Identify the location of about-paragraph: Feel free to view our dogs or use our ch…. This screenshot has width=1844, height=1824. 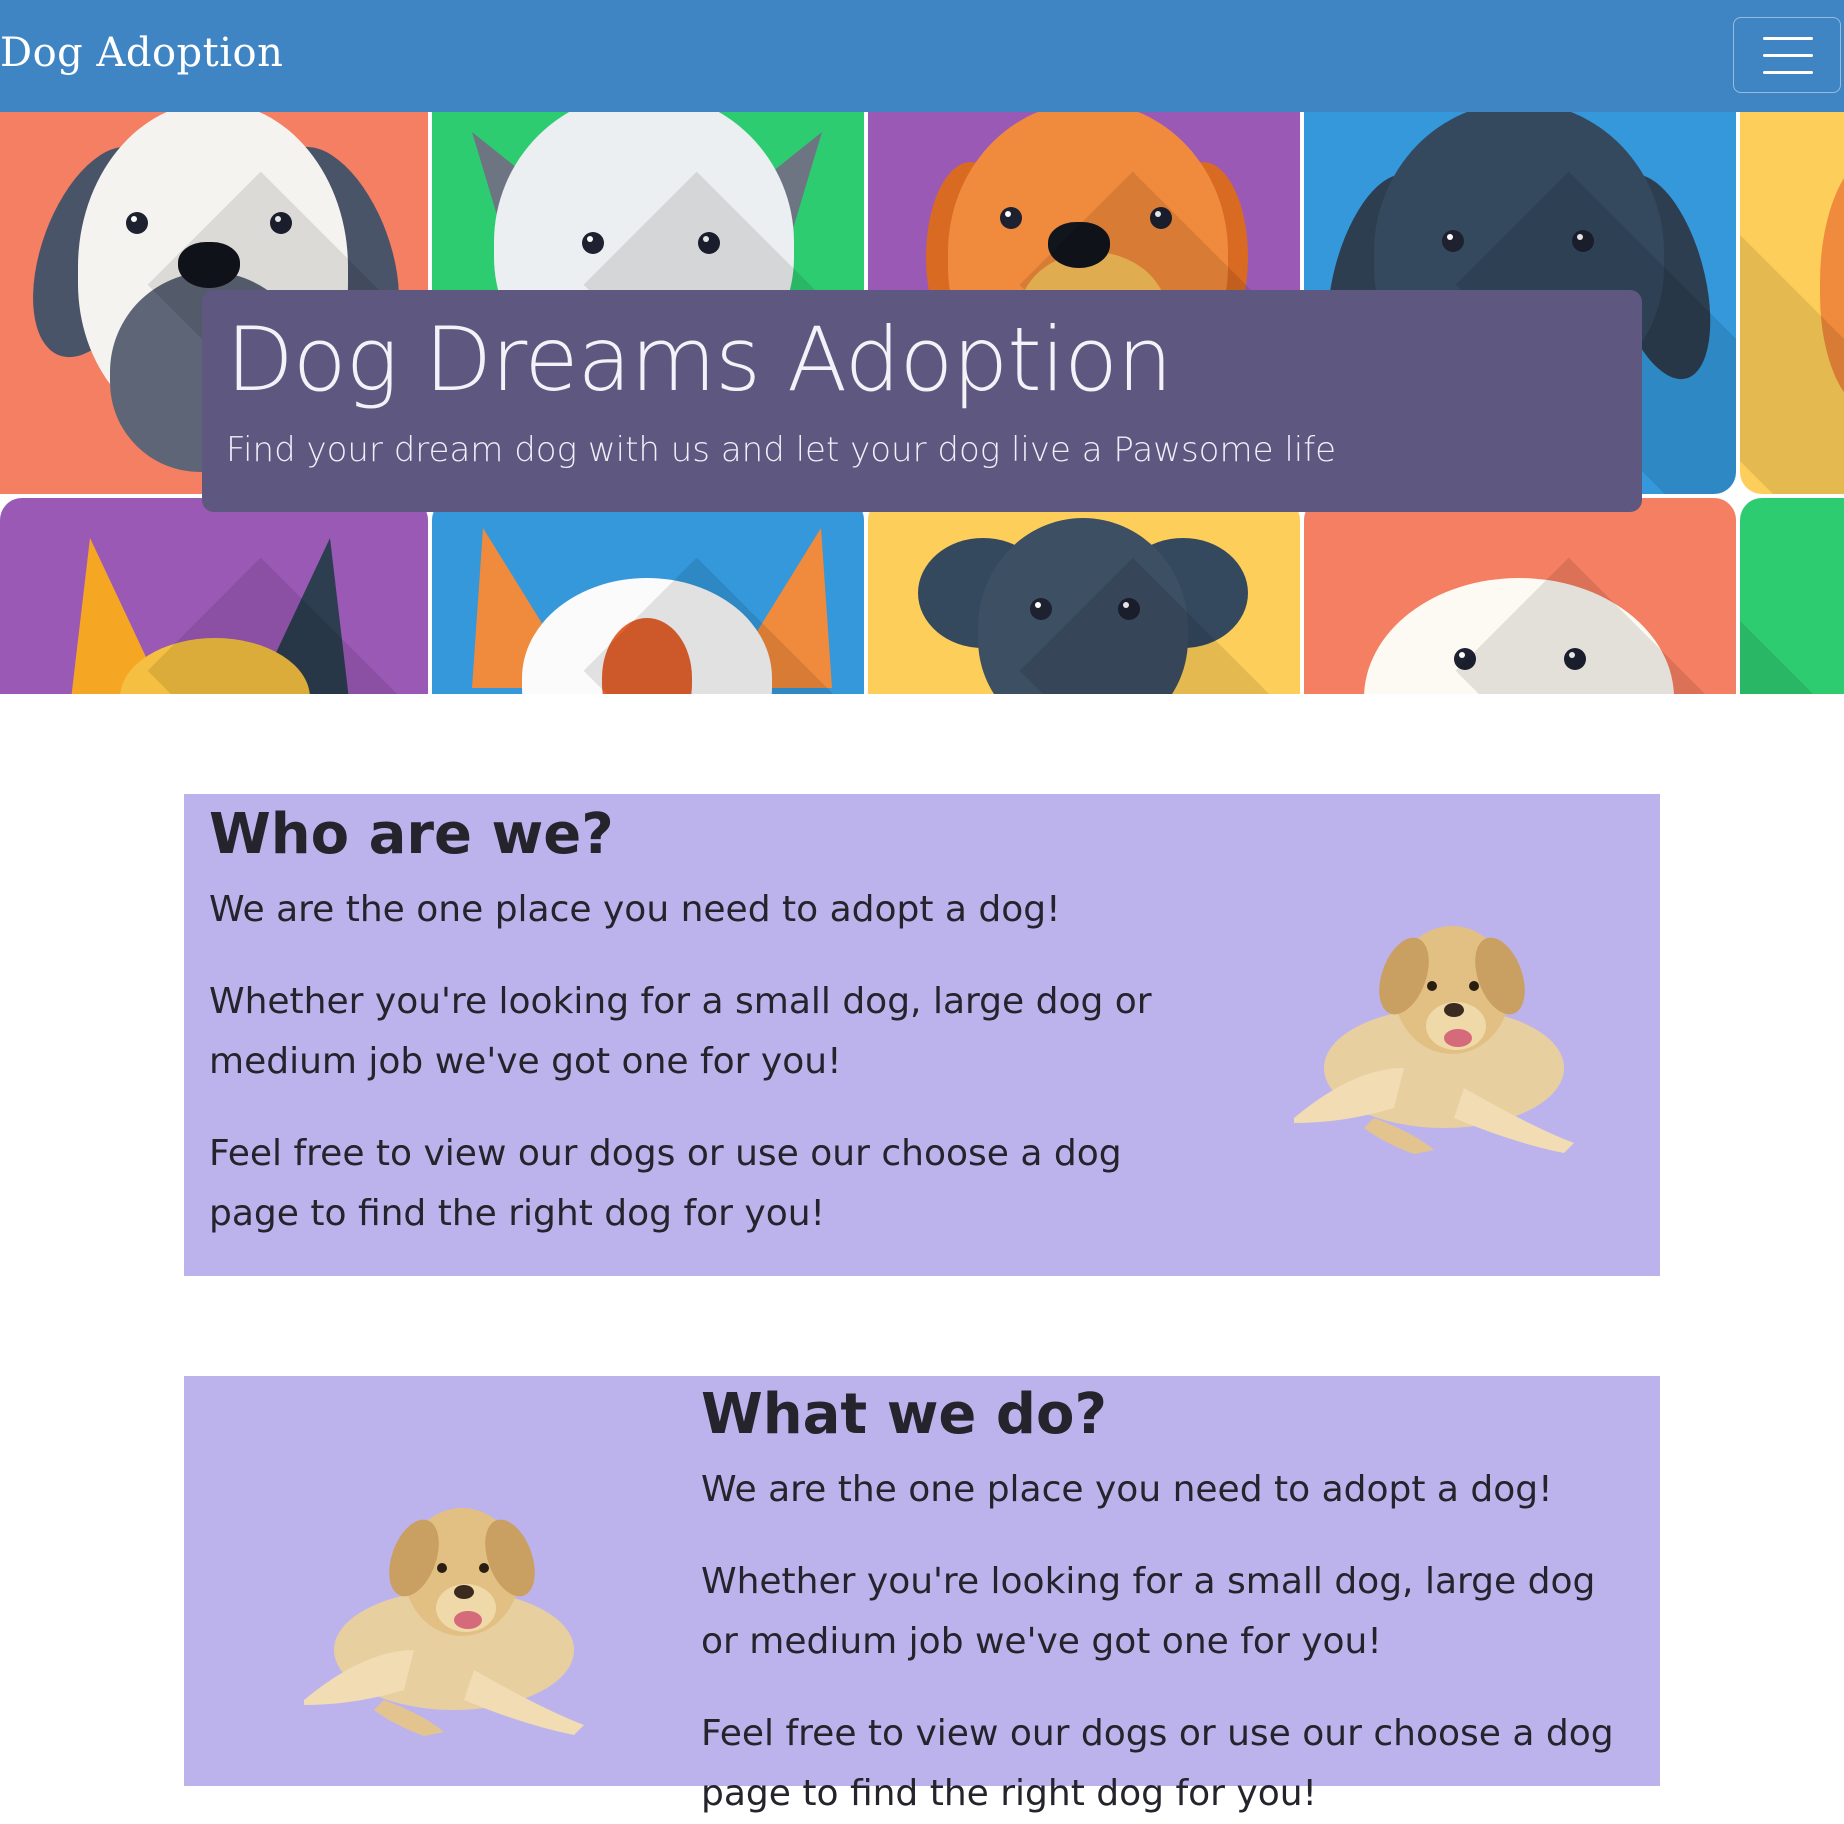
(665, 1183).